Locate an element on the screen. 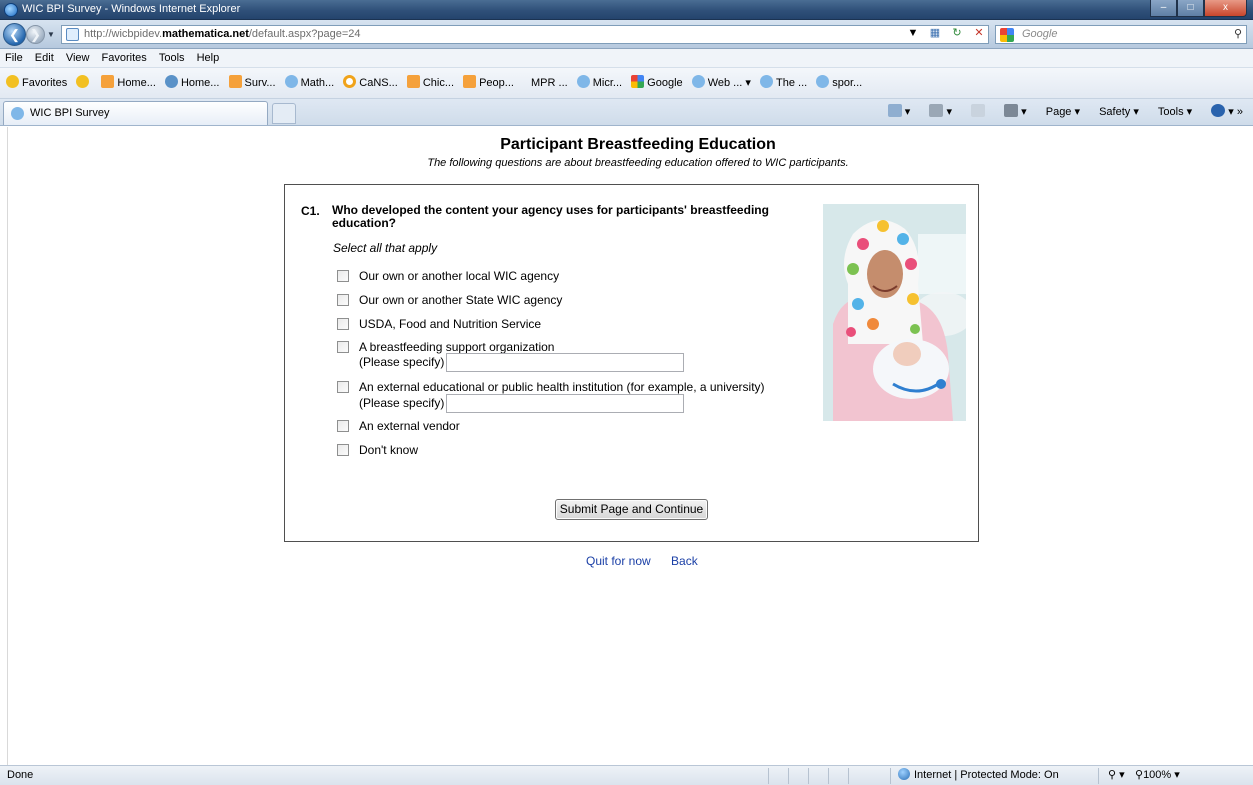 This screenshot has height=785, width=1253. page-menu: Page ▾ is located at coordinates (1059, 112).